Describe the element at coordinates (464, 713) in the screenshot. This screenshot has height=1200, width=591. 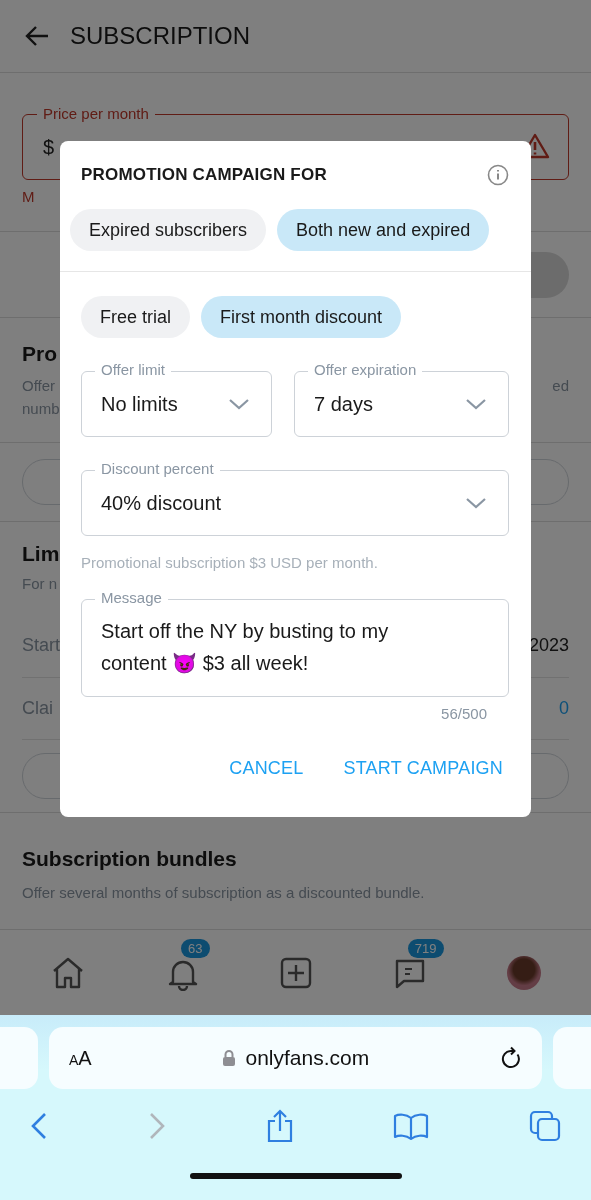
I see `character-counter: 56/500` at that location.